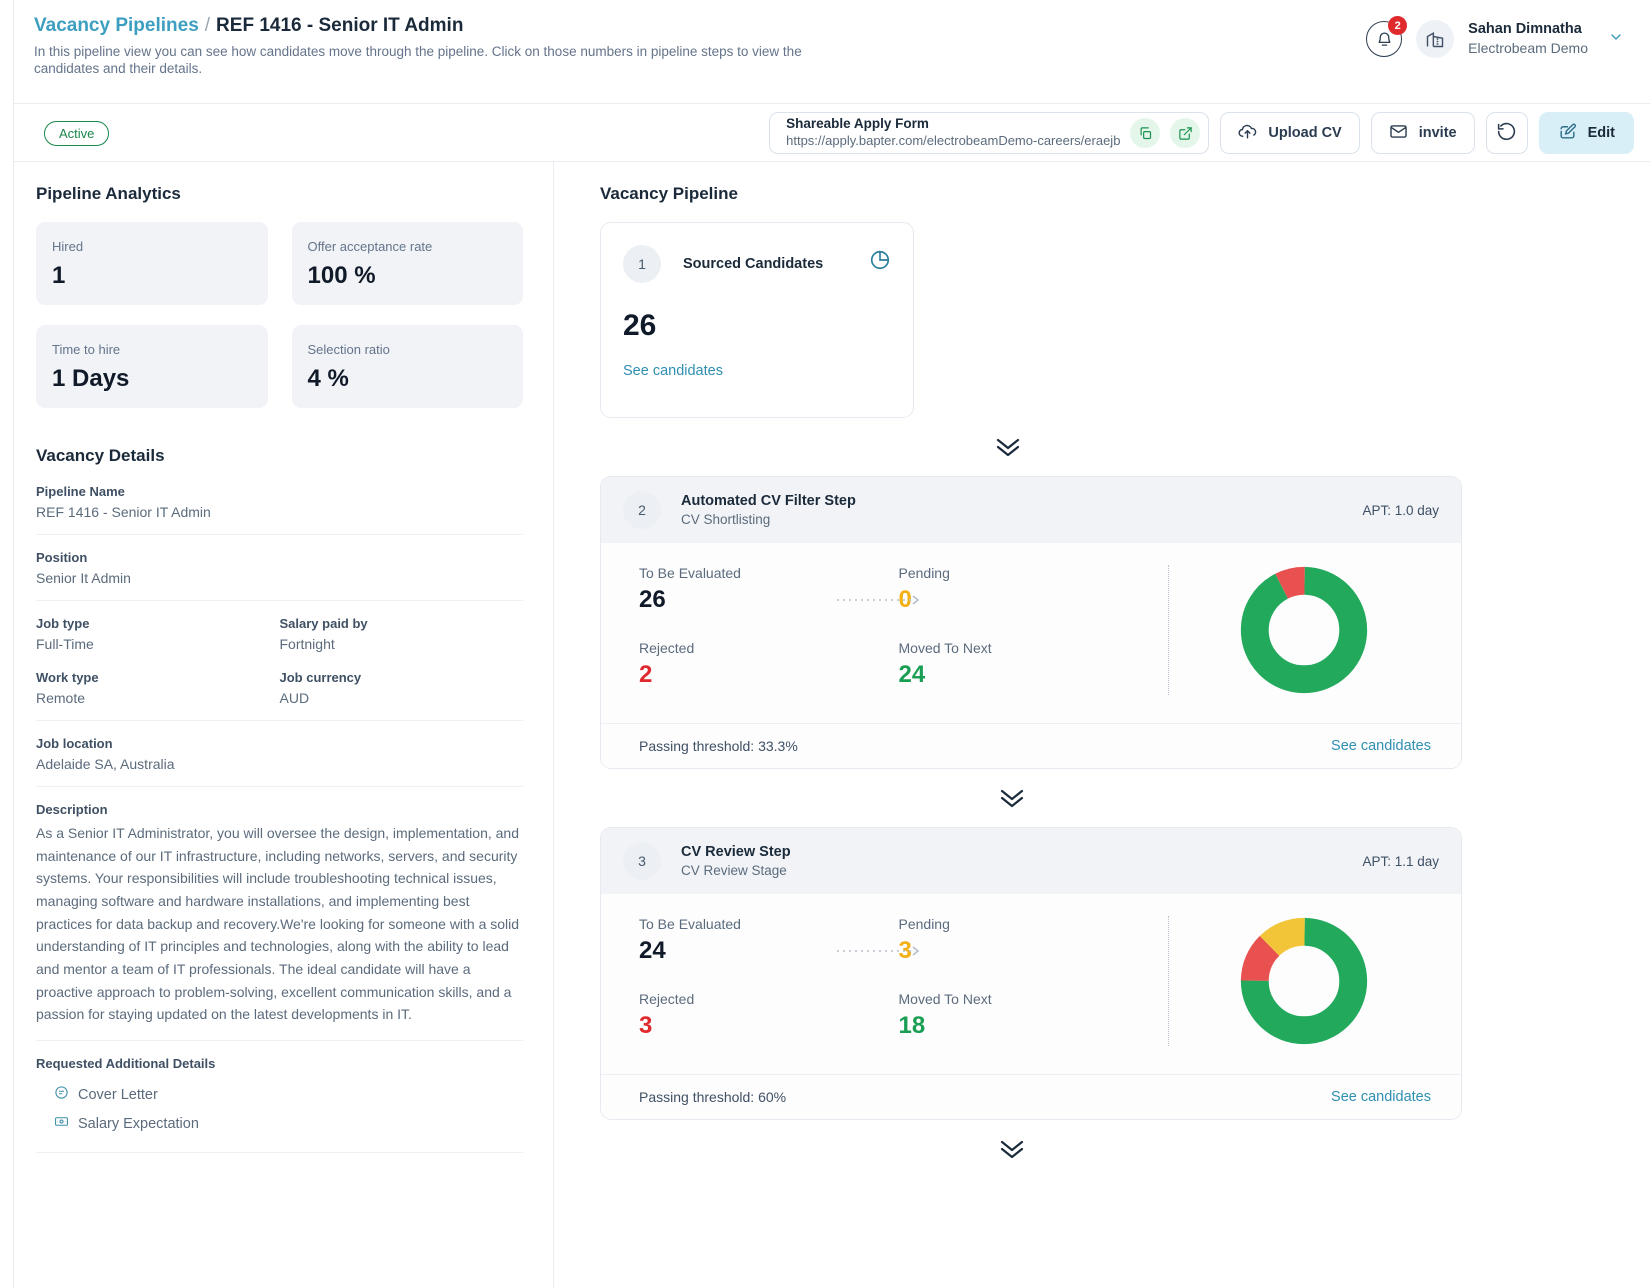  I want to click on header-right: 2 Sahan Dimnatha Electrobeam Demo, so click(1495, 37).